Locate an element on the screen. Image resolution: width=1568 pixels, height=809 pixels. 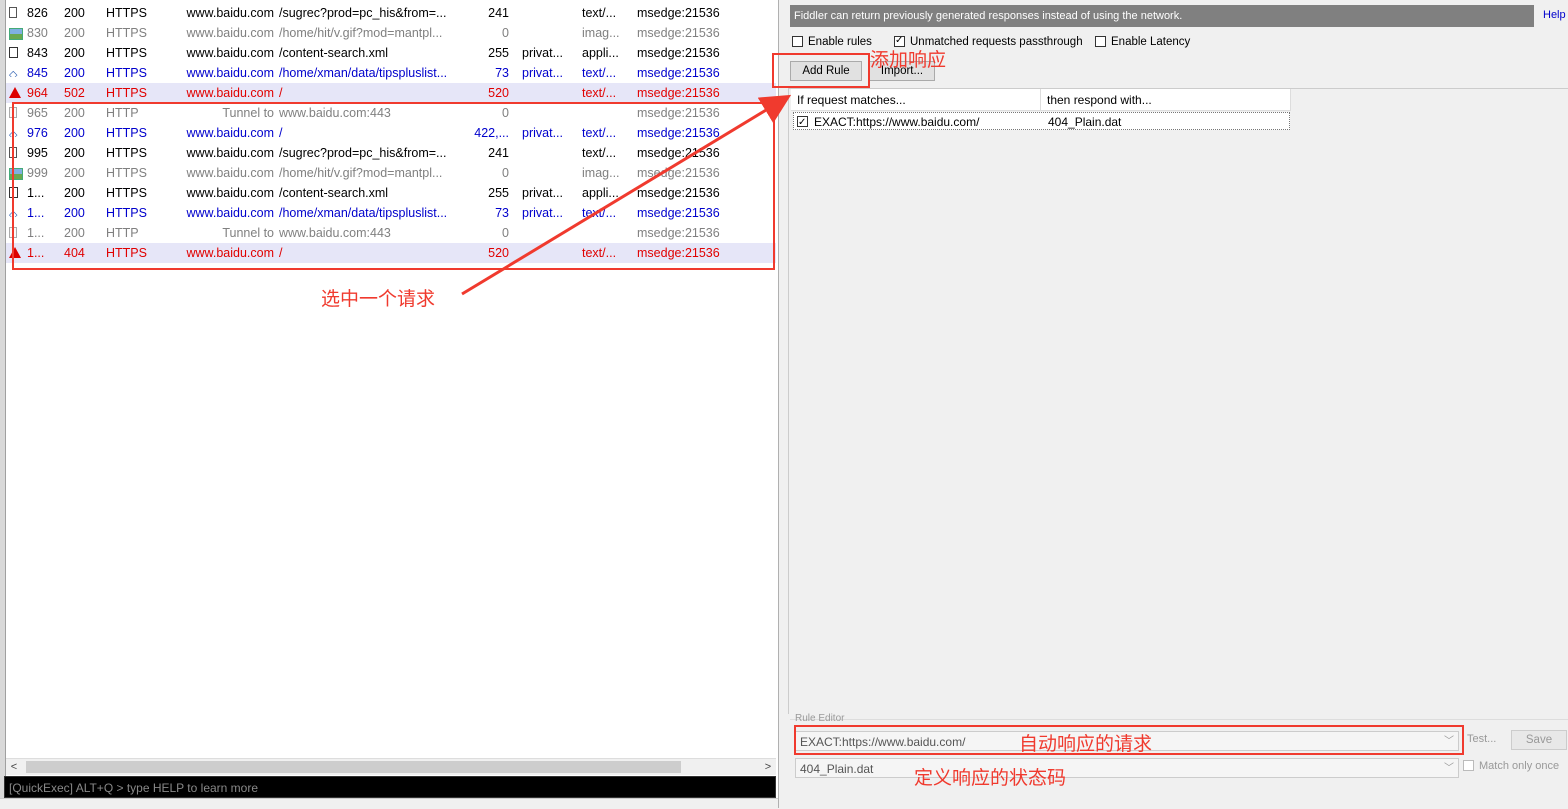
enable-rules-label: Enable rules is located at coordinates (840, 42).